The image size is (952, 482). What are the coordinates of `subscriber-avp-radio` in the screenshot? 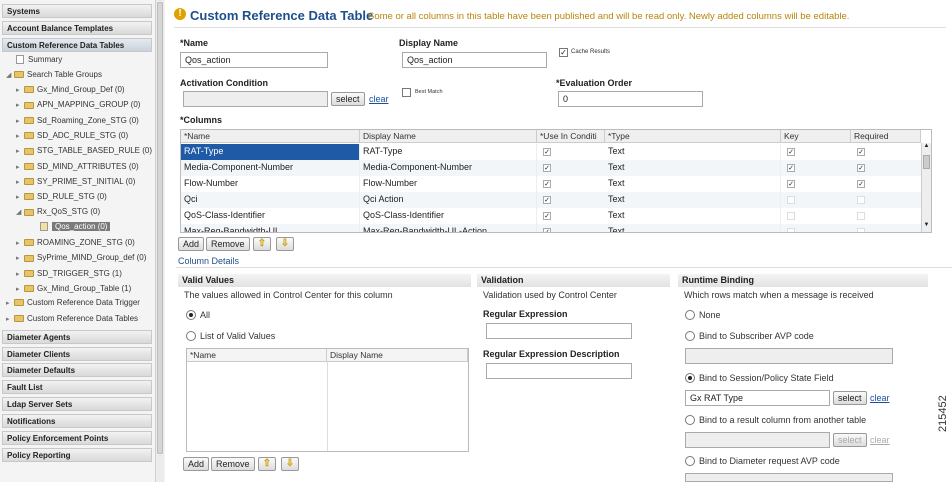 It's located at (690, 336).